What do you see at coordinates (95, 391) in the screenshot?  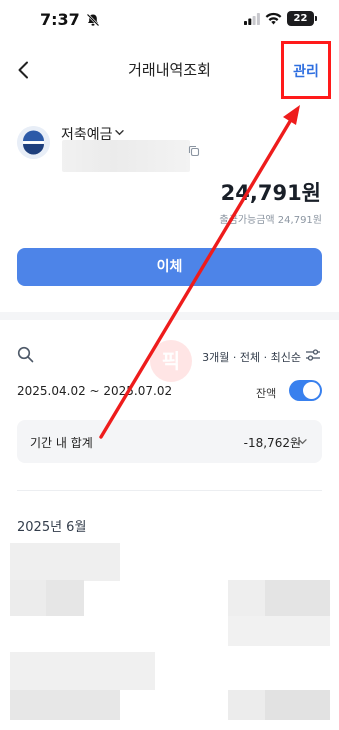 I see `date-range: 2025.04.02 ~ 2025.07.02` at bounding box center [95, 391].